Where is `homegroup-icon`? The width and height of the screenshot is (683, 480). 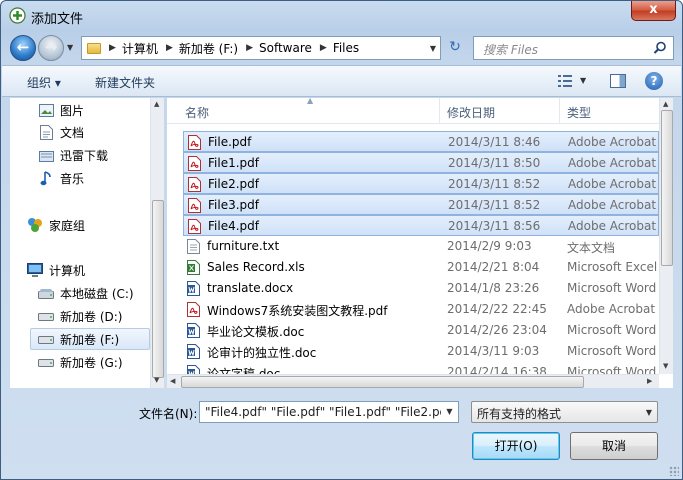
homegroup-icon is located at coordinates (35, 225).